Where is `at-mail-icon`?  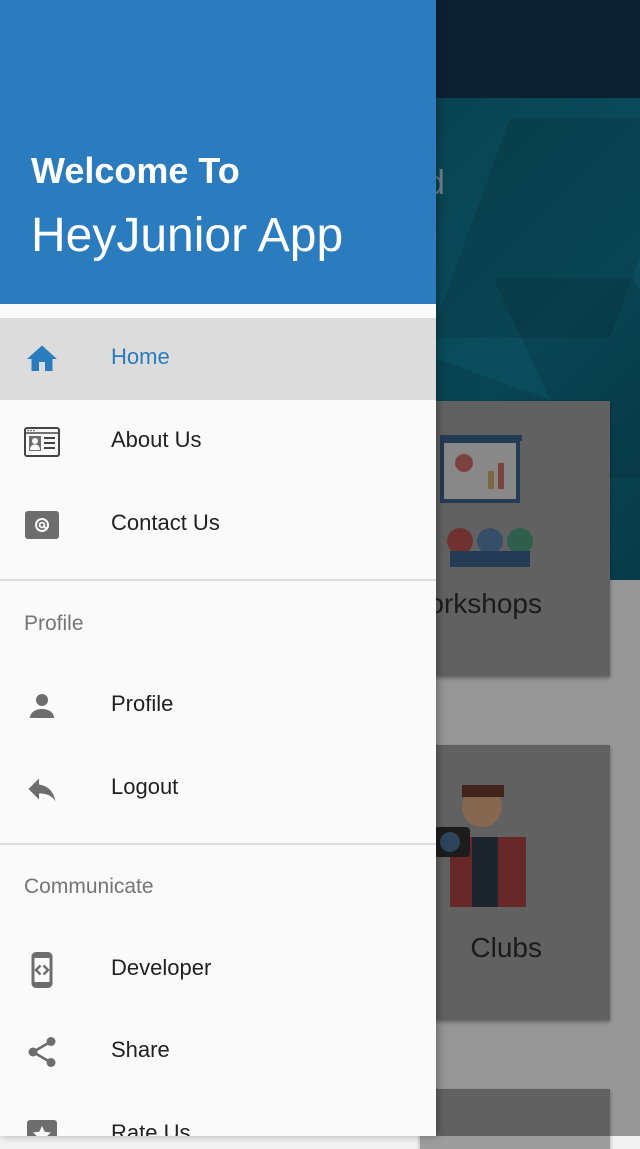
at-mail-icon is located at coordinates (42, 525).